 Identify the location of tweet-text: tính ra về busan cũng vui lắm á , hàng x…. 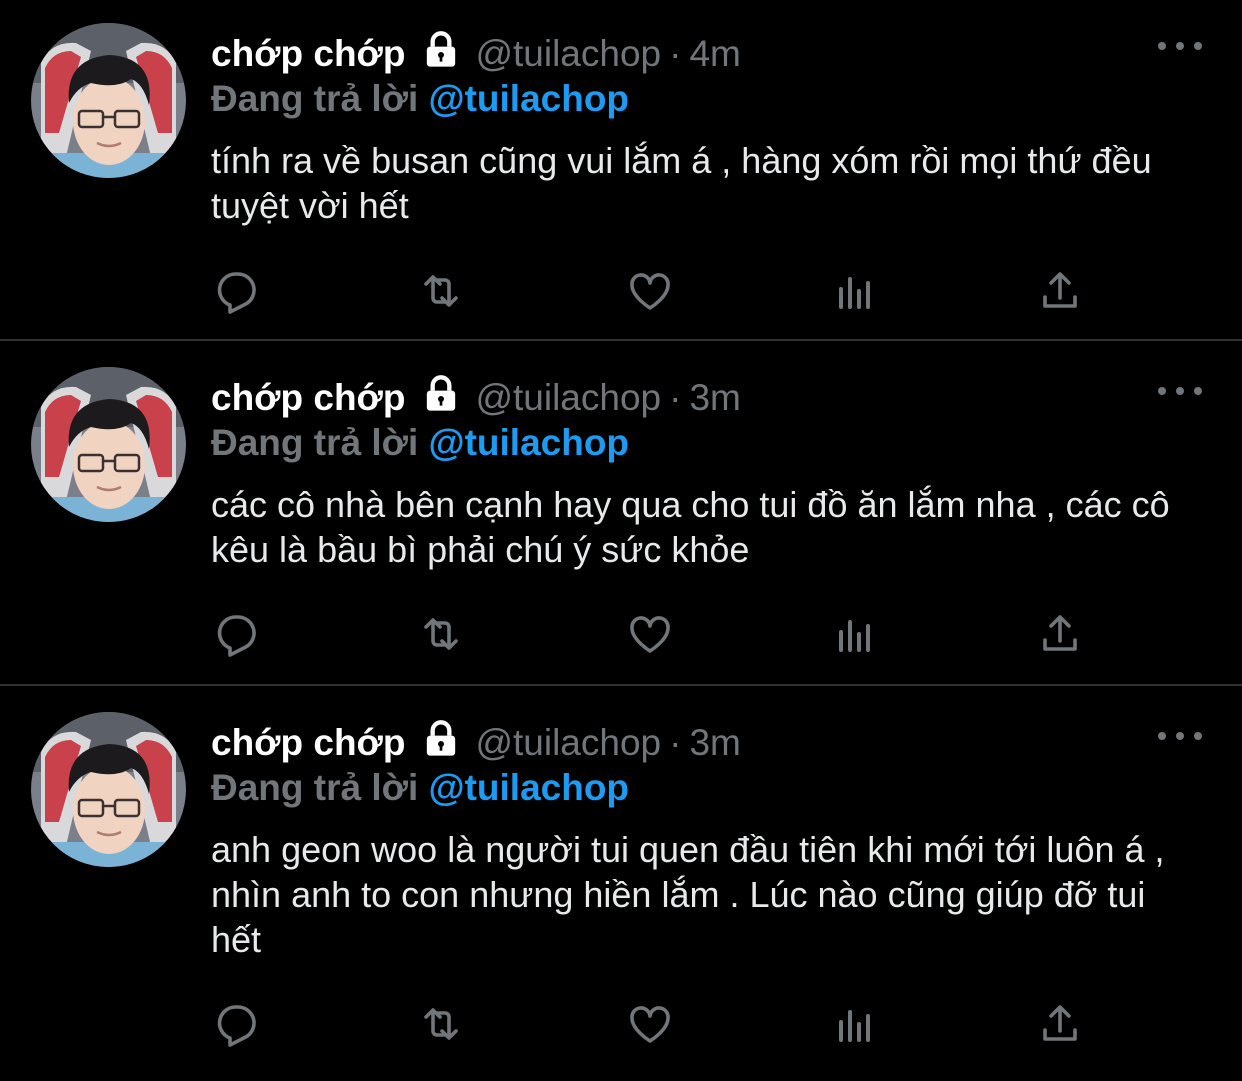
(681, 183).